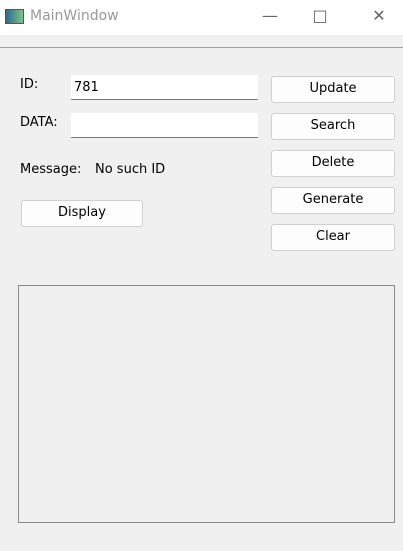 The width and height of the screenshot is (403, 551). What do you see at coordinates (333, 237) in the screenshot?
I see `clear-button: Clear` at bounding box center [333, 237].